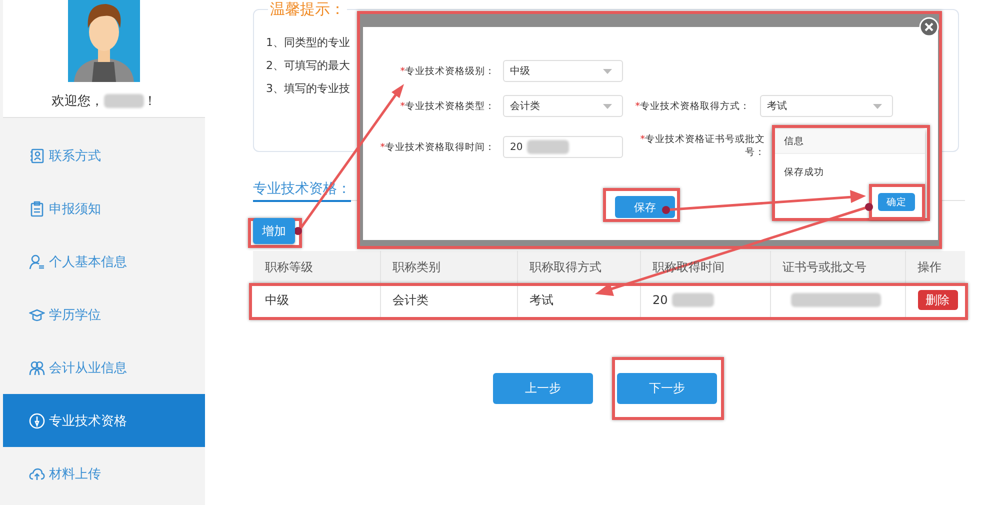  I want to click on sidebar-item: 专业技术资格, so click(104, 420).